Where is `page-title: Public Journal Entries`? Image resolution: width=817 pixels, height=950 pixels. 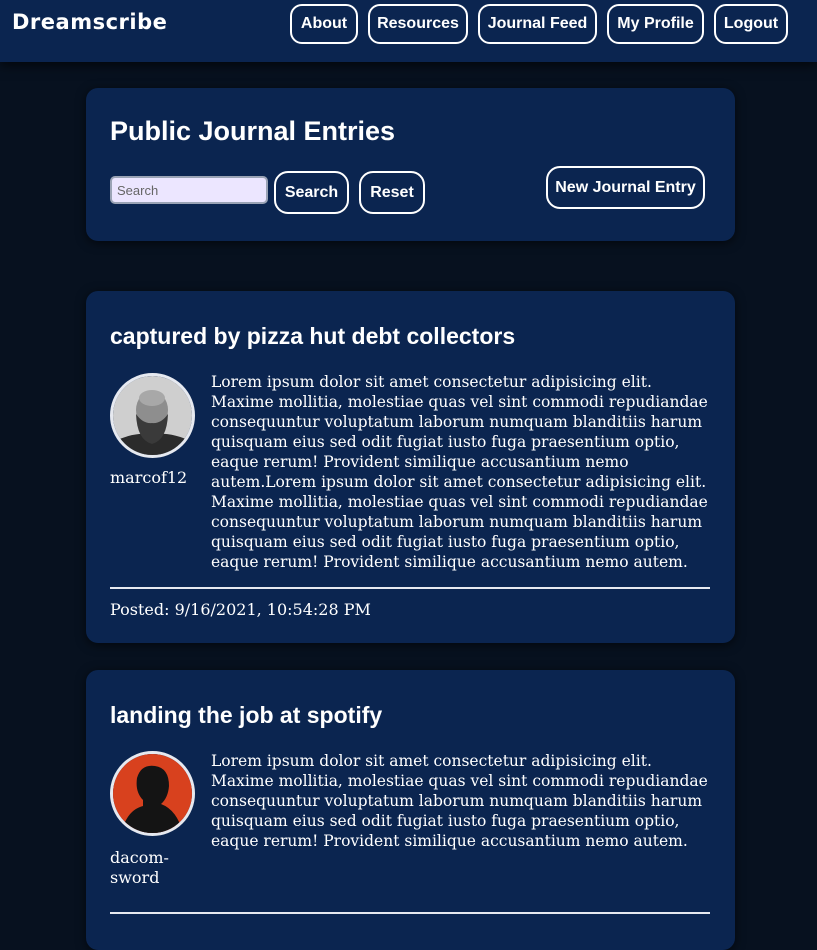 page-title: Public Journal Entries is located at coordinates (253, 131).